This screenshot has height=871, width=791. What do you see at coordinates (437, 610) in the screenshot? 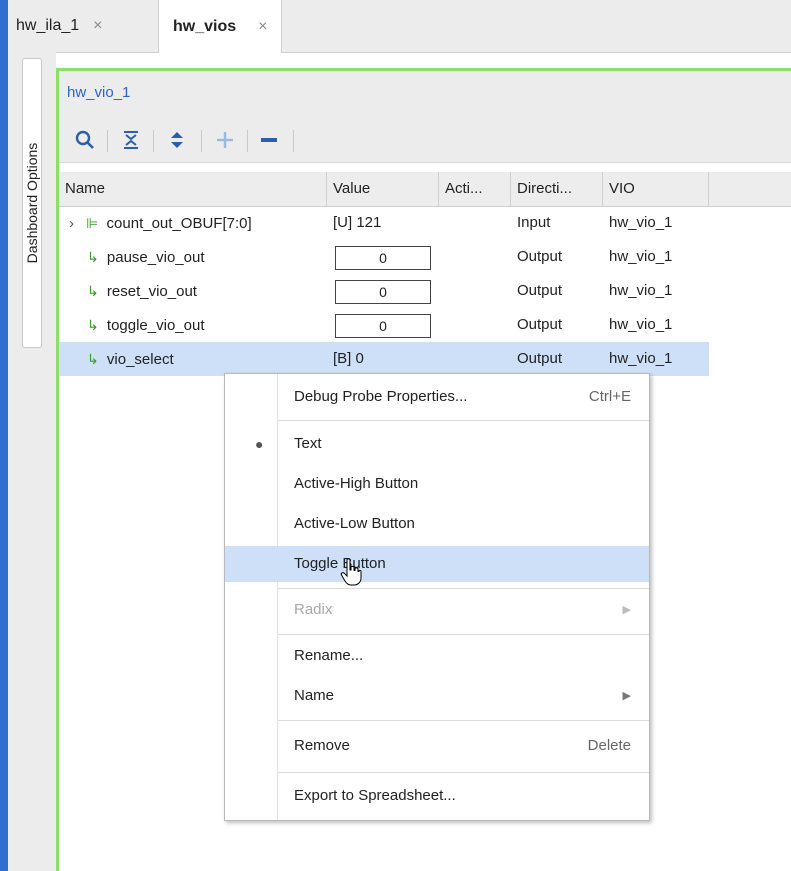
I see `menu-item-radix: Radix ▶` at bounding box center [437, 610].